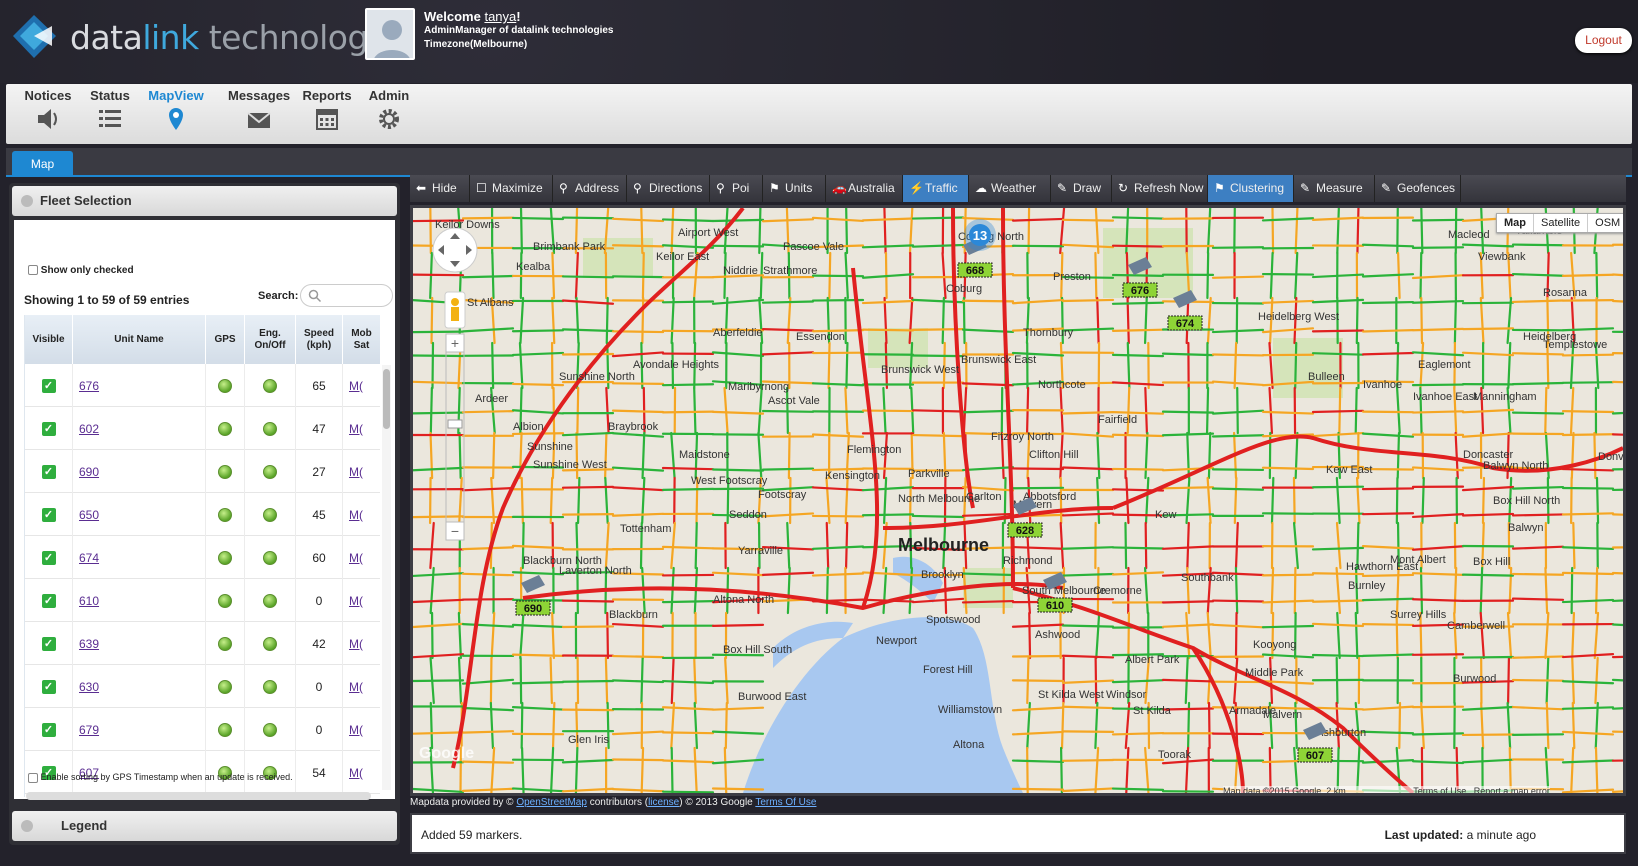 Image resolution: width=1638 pixels, height=866 pixels. What do you see at coordinates (1081, 188) in the screenshot?
I see `toolbar-draw-button: ✎ Draw` at bounding box center [1081, 188].